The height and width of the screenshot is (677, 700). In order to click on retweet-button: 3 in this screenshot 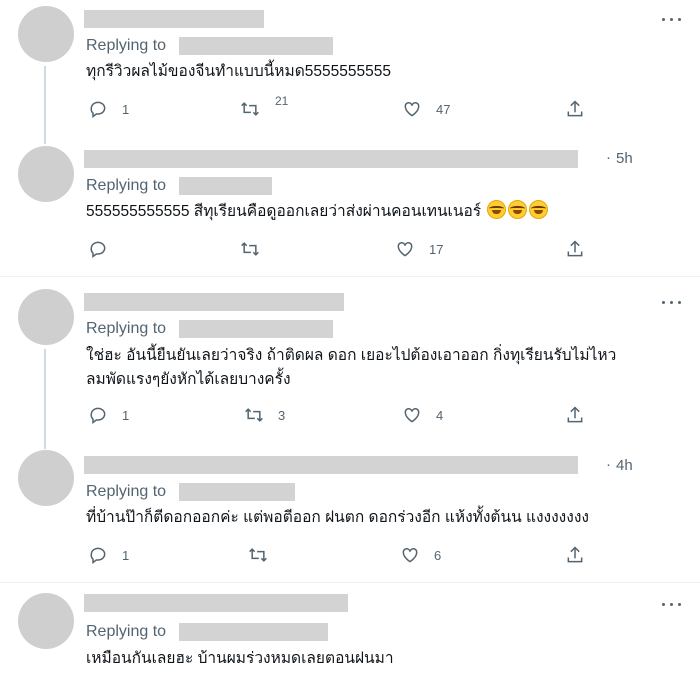, I will do `click(264, 415)`.